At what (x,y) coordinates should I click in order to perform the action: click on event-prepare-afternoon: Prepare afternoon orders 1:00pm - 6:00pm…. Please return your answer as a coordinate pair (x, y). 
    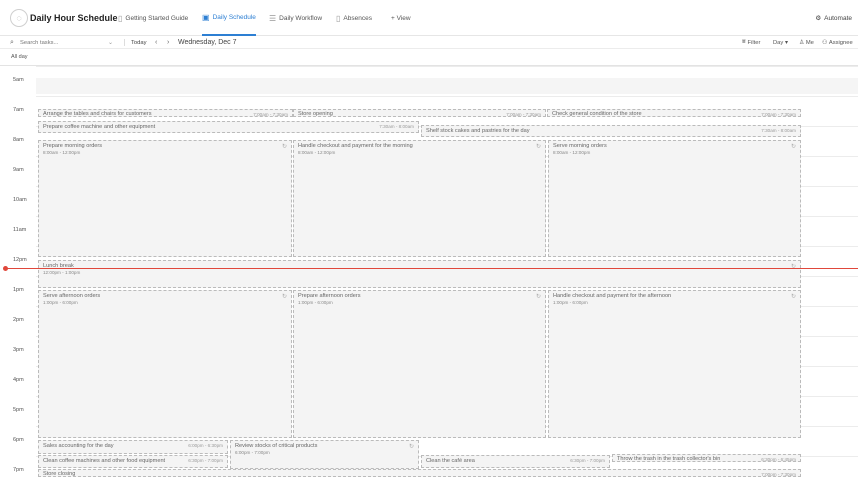
    Looking at the image, I should click on (419, 364).